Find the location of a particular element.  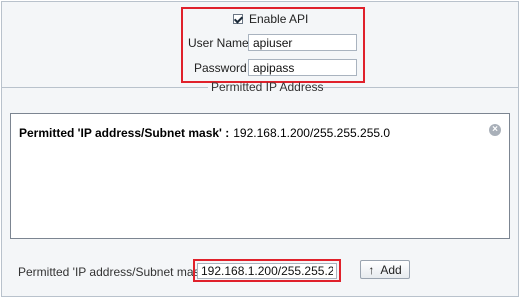

enable-api-label: Enable API is located at coordinates (279, 19).